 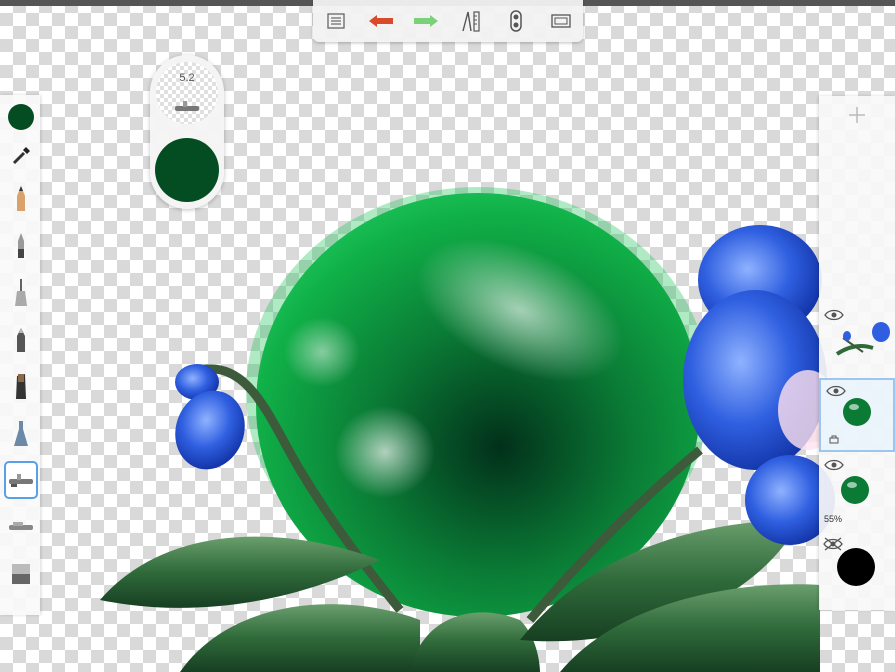 I want to click on airbrush-icon, so click(x=21, y=480).